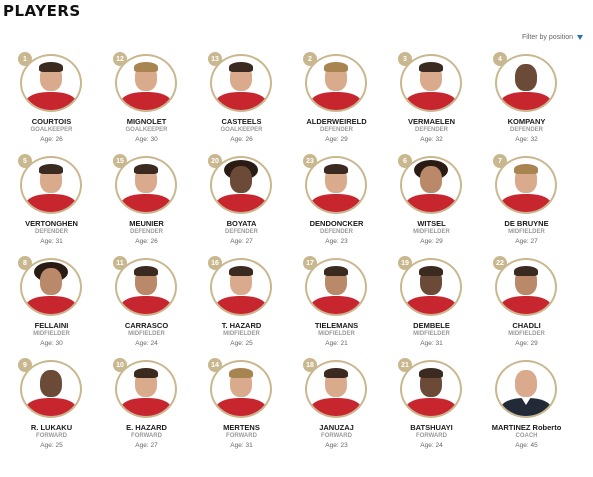  What do you see at coordinates (25, 59) in the screenshot?
I see `jersey-number-badge: 1` at bounding box center [25, 59].